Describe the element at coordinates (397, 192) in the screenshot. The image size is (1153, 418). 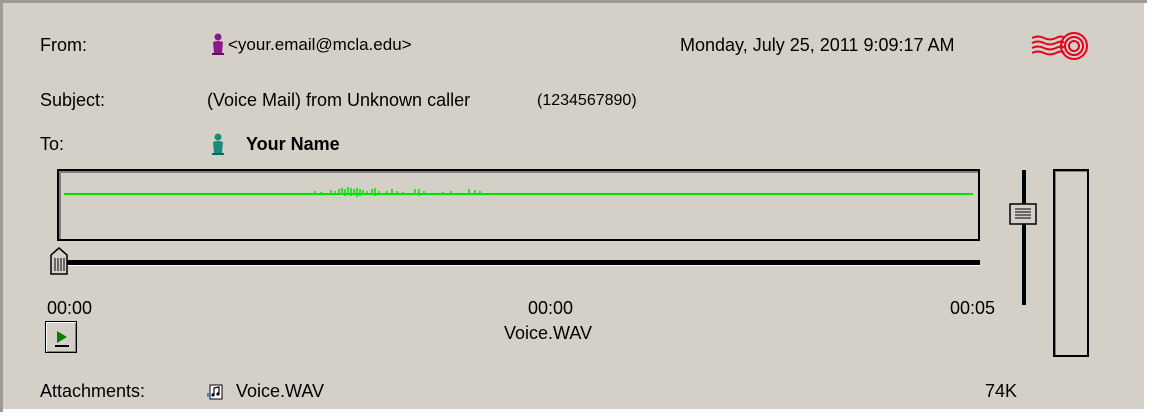
I see `waveform-graph` at that location.